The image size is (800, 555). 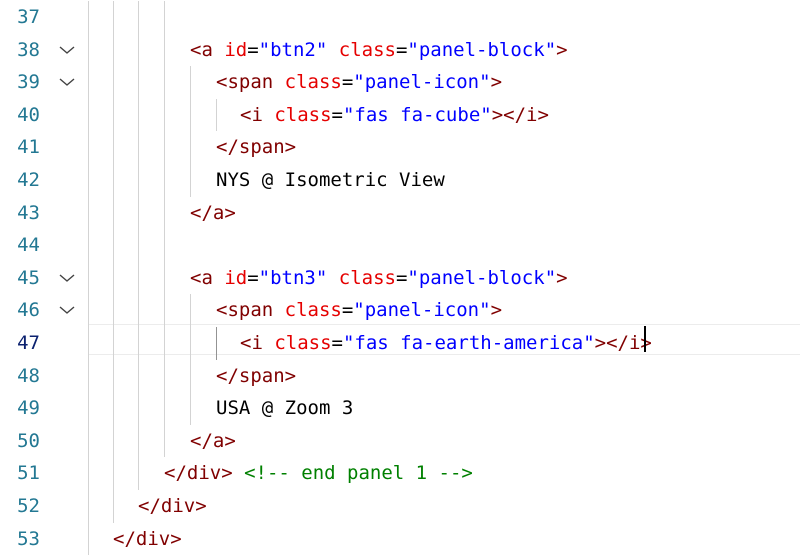 What do you see at coordinates (400, 506) in the screenshot?
I see `code-line: 52 </div>` at bounding box center [400, 506].